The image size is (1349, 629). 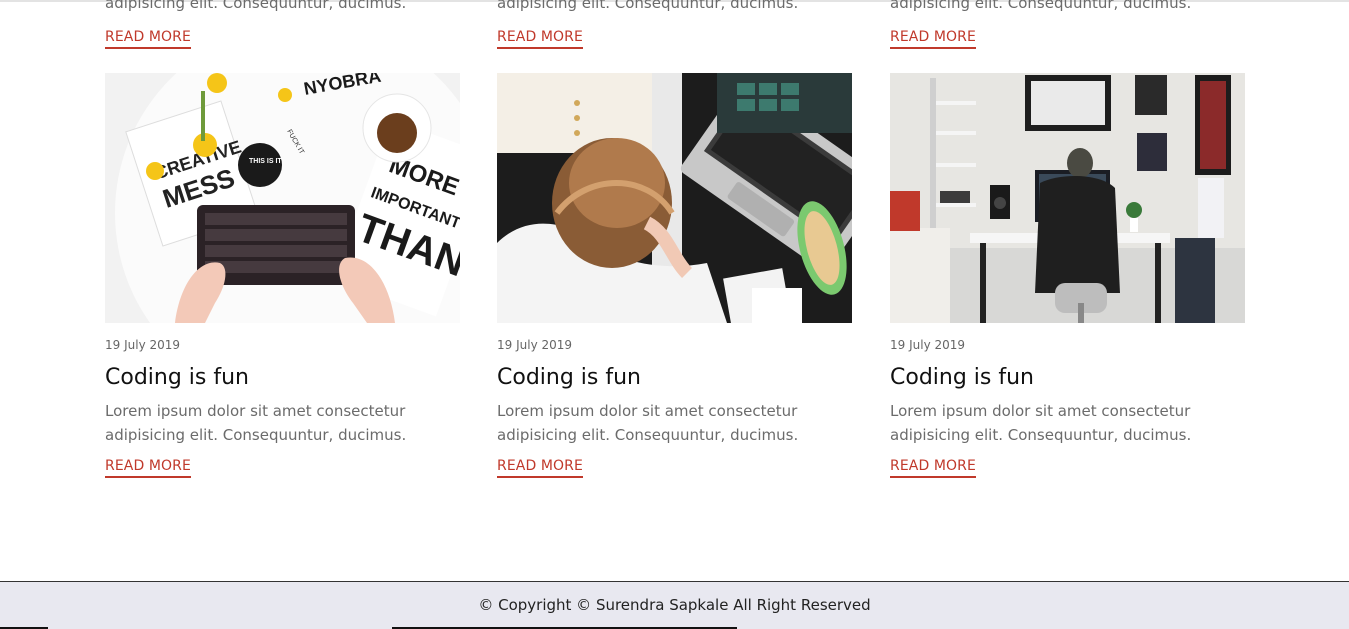 What do you see at coordinates (265, 161) in the screenshot?
I see `sticker-text: THIS IS IT` at bounding box center [265, 161].